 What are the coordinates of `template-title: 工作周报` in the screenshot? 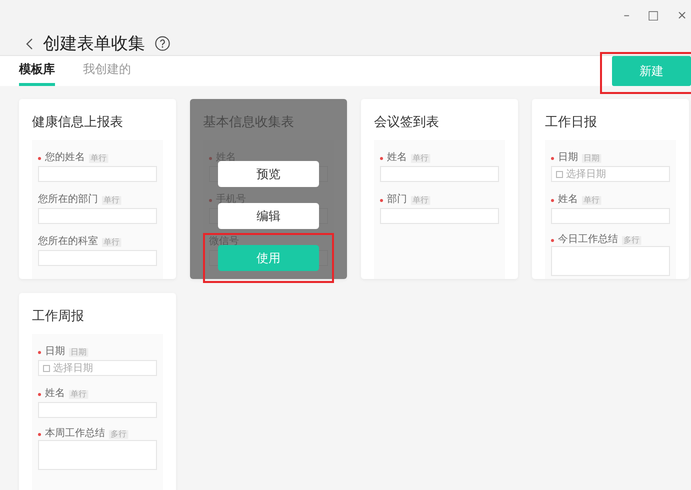 It's located at (58, 317).